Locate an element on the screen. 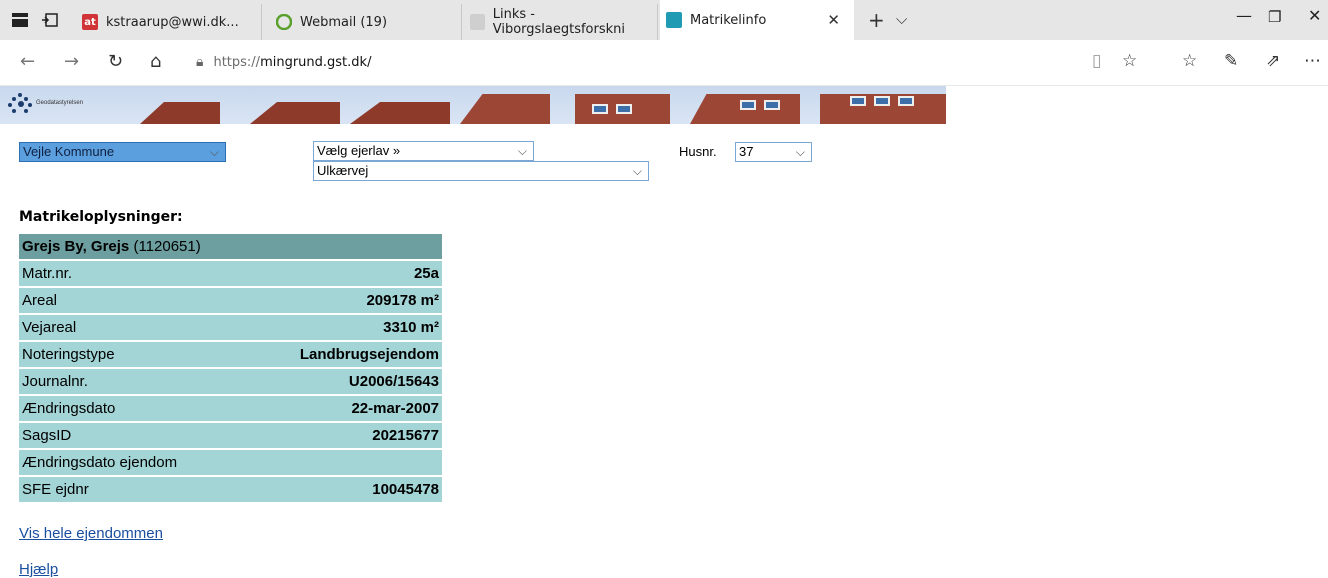 Image resolution: width=1328 pixels, height=578 pixels. tab-label: Links - Viborgslaegtsforskni is located at coordinates (559, 22).